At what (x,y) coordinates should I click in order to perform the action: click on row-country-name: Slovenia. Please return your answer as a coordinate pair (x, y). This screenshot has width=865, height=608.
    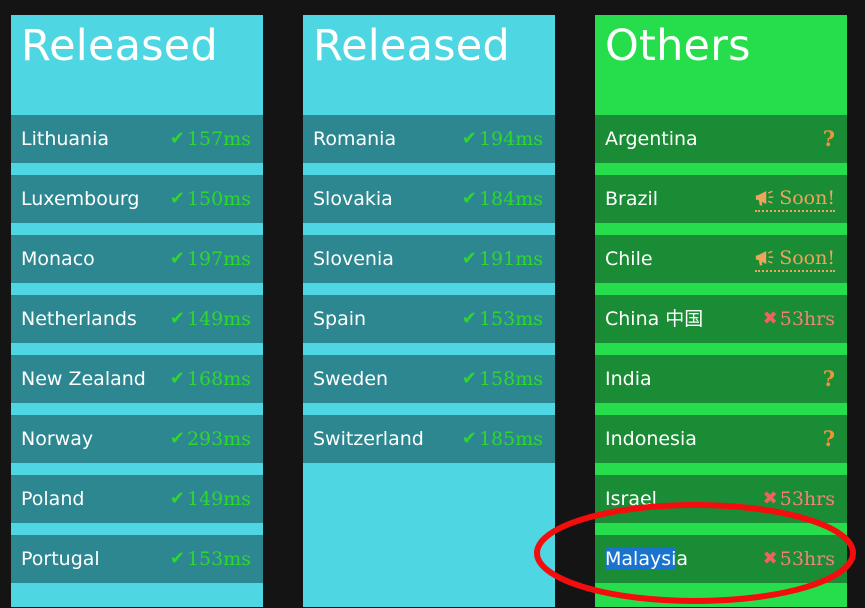
    Looking at the image, I should click on (353, 259).